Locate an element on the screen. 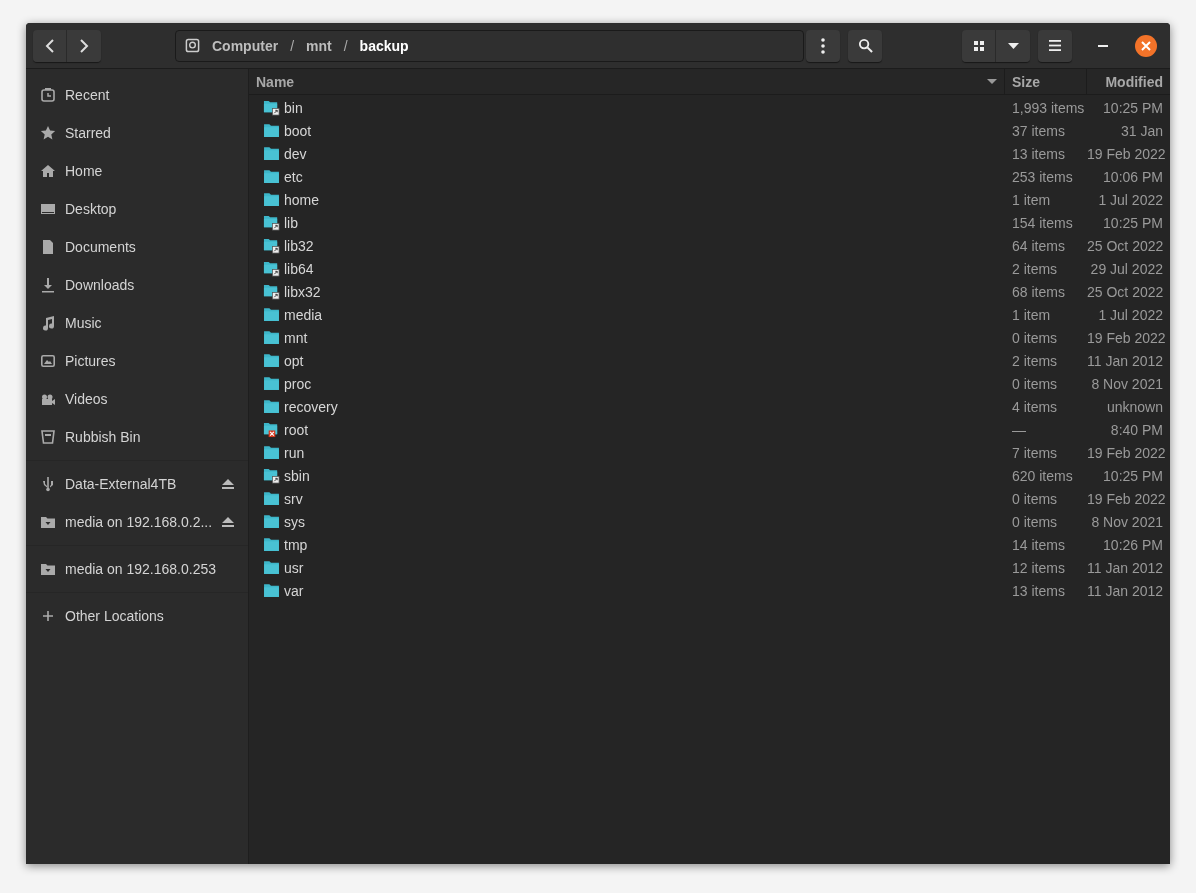 The image size is (1196, 893). sidebar-item: Home is located at coordinates (149, 171).